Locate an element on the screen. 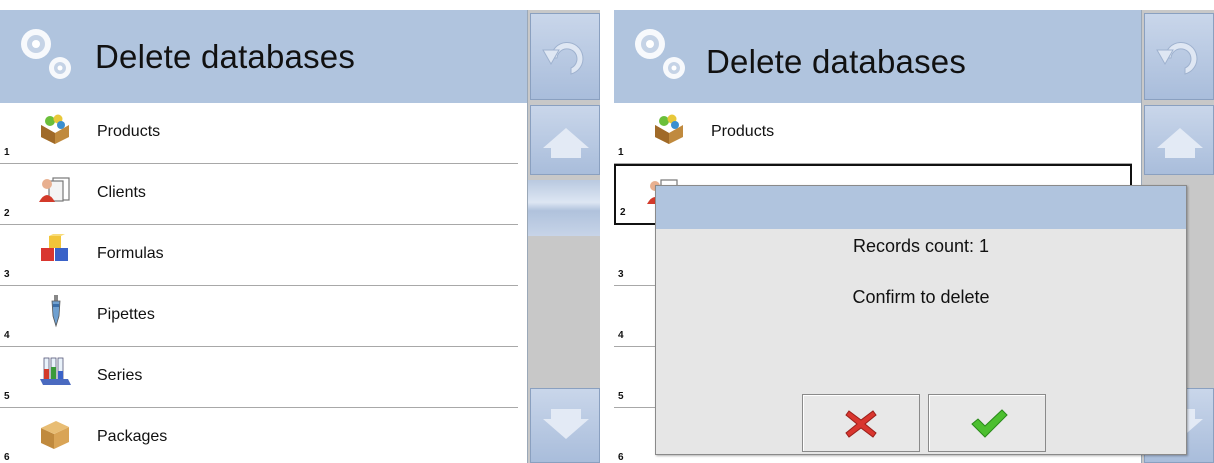  cancel-button is located at coordinates (861, 423).